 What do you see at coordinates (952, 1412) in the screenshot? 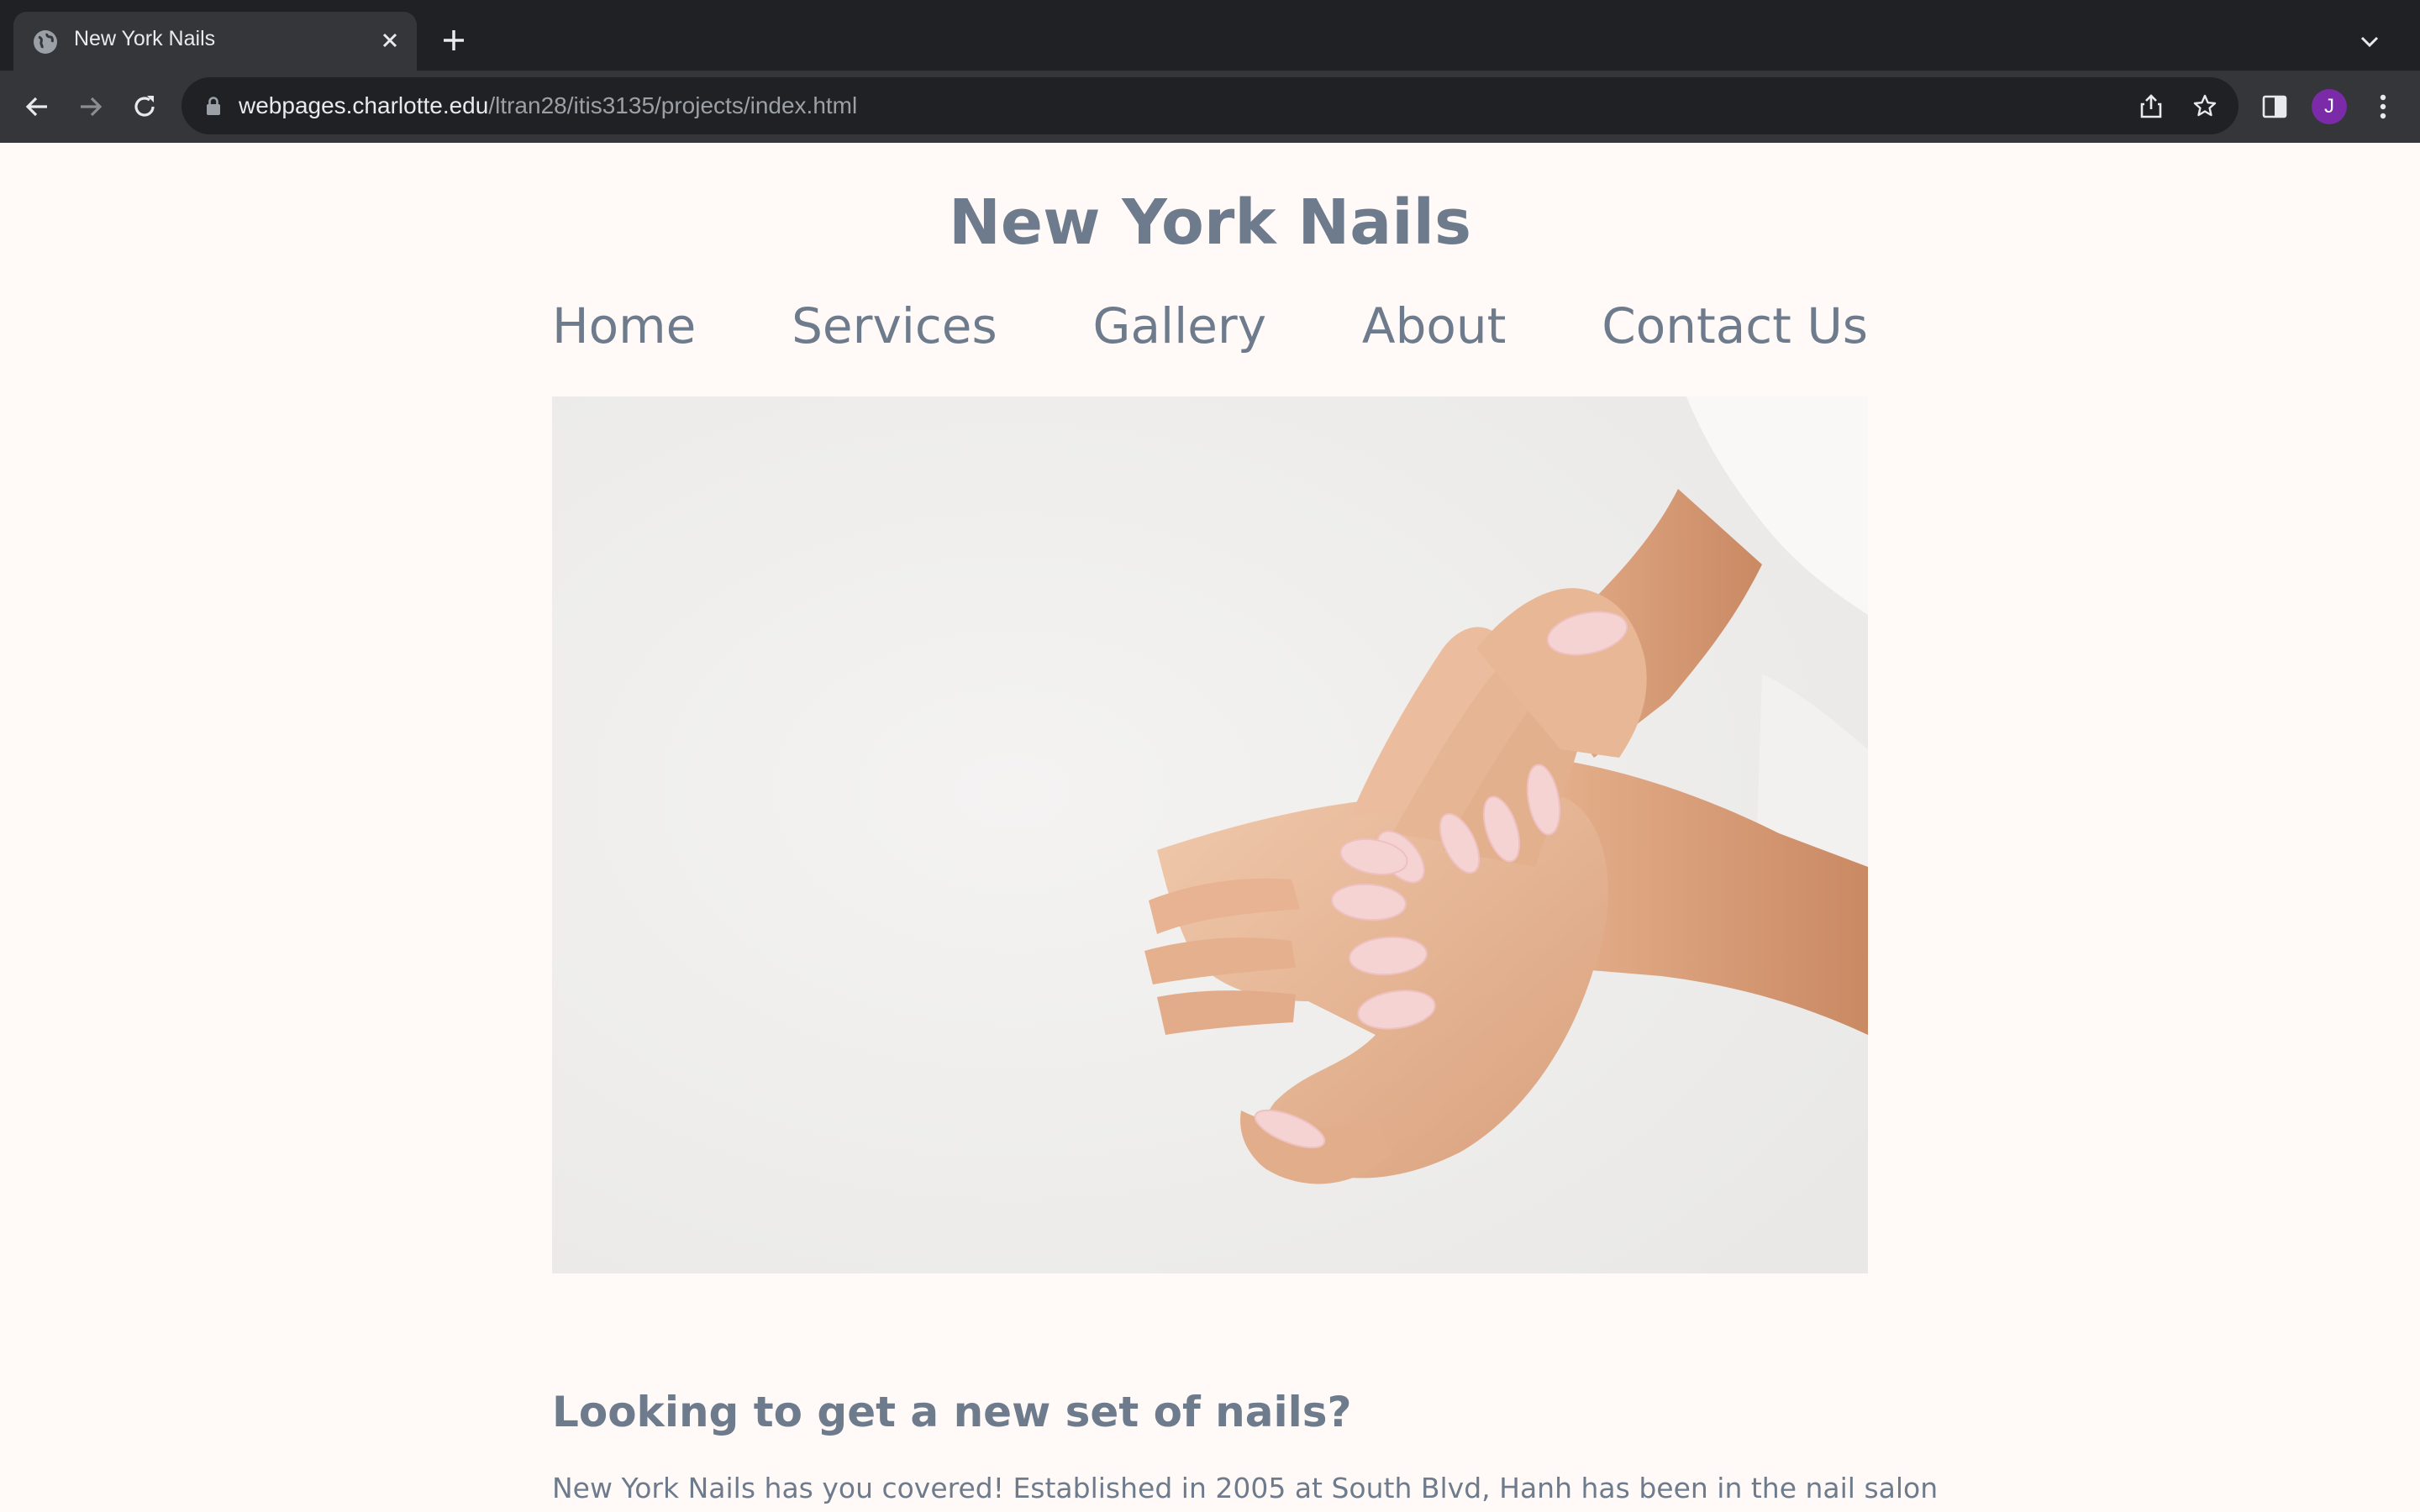
I see `section-heading: Looking to get a new set of nails?` at bounding box center [952, 1412].